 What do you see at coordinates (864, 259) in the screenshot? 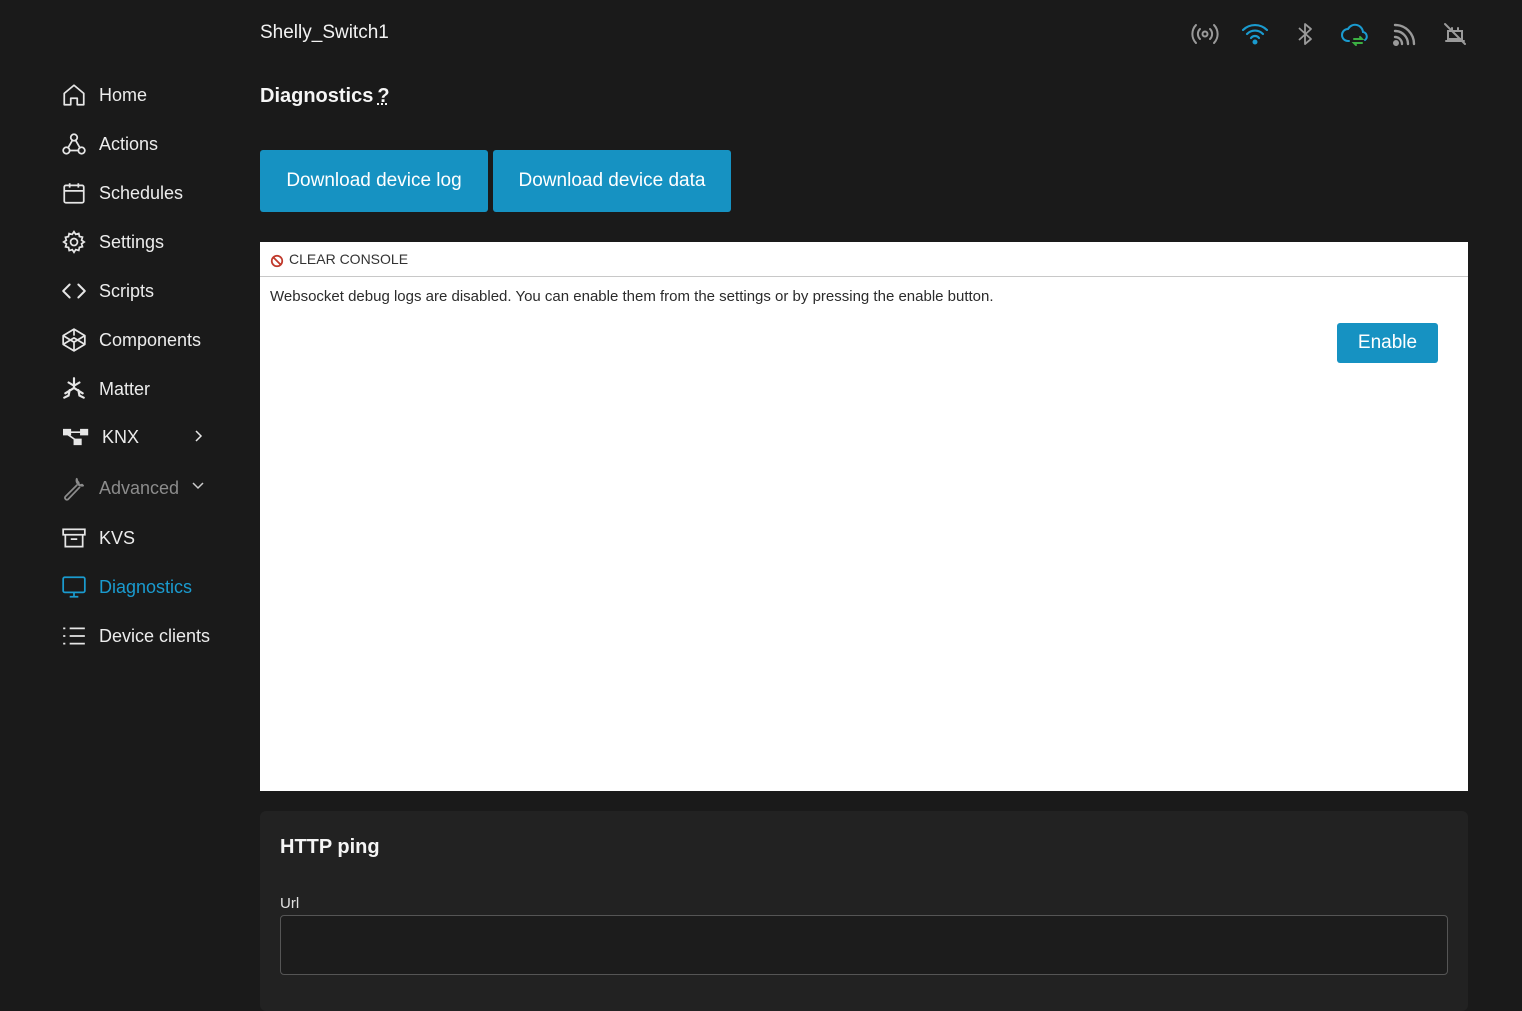
I see `console-toolbar: CLEAR CONSOLE` at bounding box center [864, 259].